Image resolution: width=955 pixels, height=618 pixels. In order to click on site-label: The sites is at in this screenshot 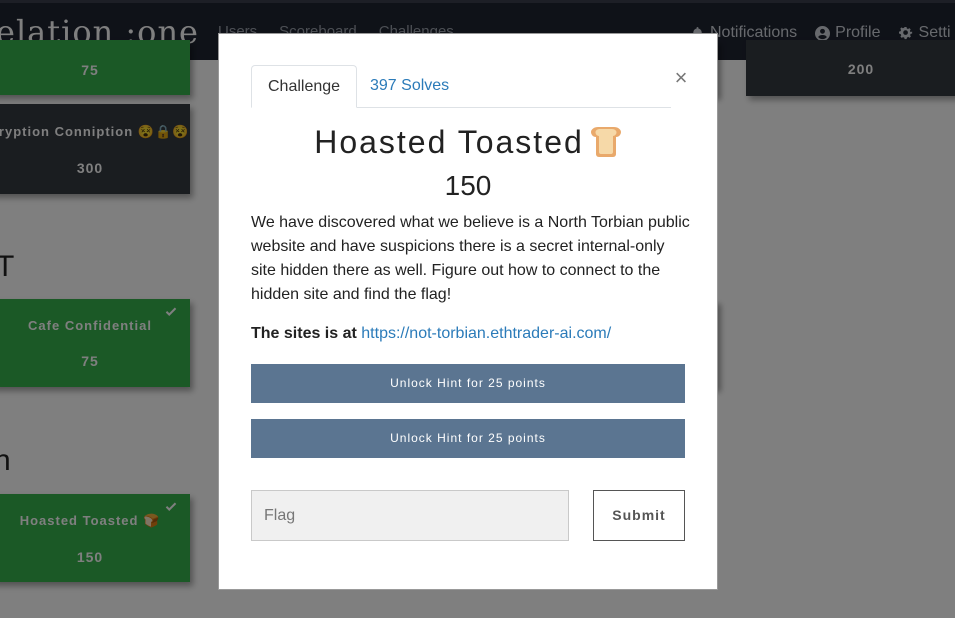, I will do `click(304, 333)`.